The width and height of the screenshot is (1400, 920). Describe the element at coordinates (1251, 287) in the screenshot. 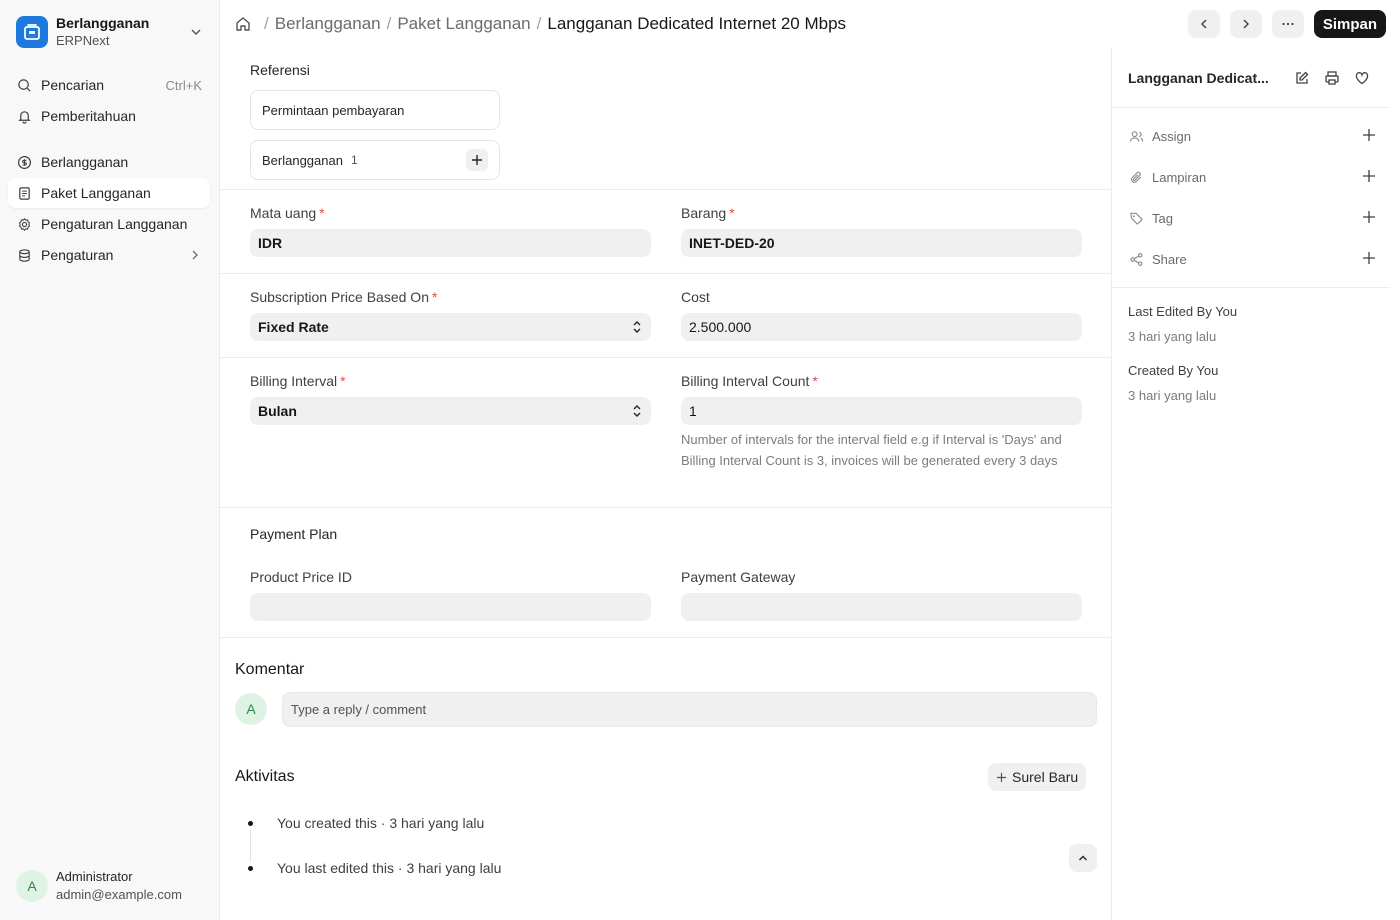

I see `panel-divider` at that location.